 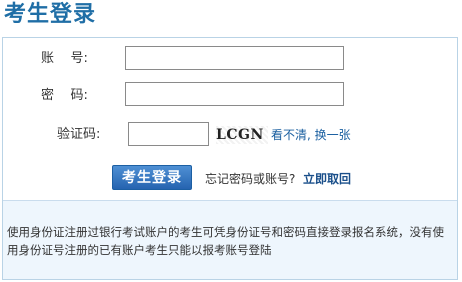 What do you see at coordinates (311, 135) in the screenshot?
I see `refresh-captcha-link: 看不清, 换一张` at bounding box center [311, 135].